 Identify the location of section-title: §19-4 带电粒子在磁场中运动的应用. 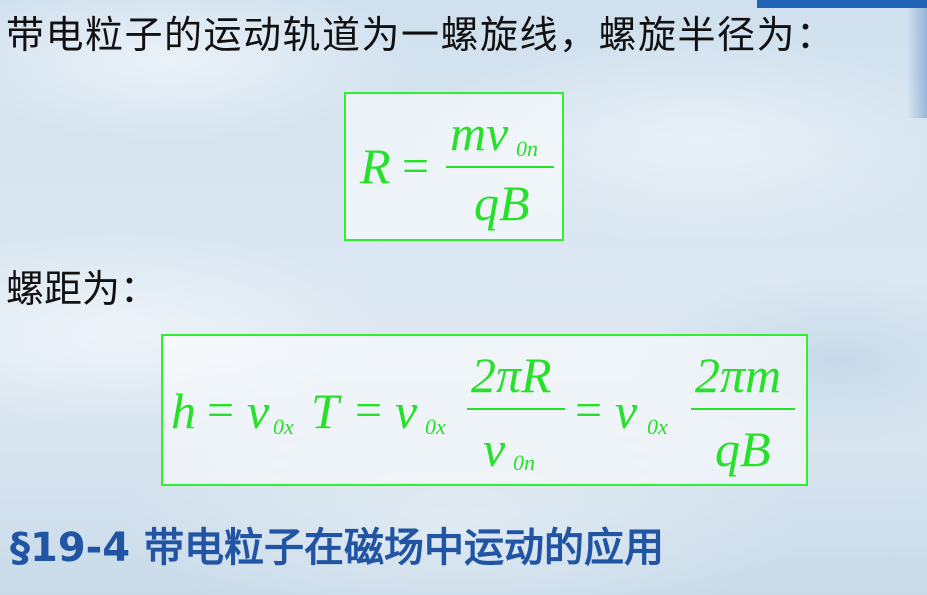
(337, 548).